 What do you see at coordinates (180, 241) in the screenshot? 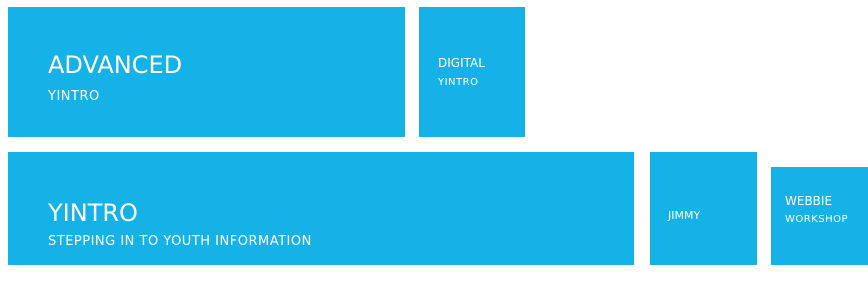
I see `tile-subtitle: STEPPING IN TO YOUTH INFORMATION` at bounding box center [180, 241].